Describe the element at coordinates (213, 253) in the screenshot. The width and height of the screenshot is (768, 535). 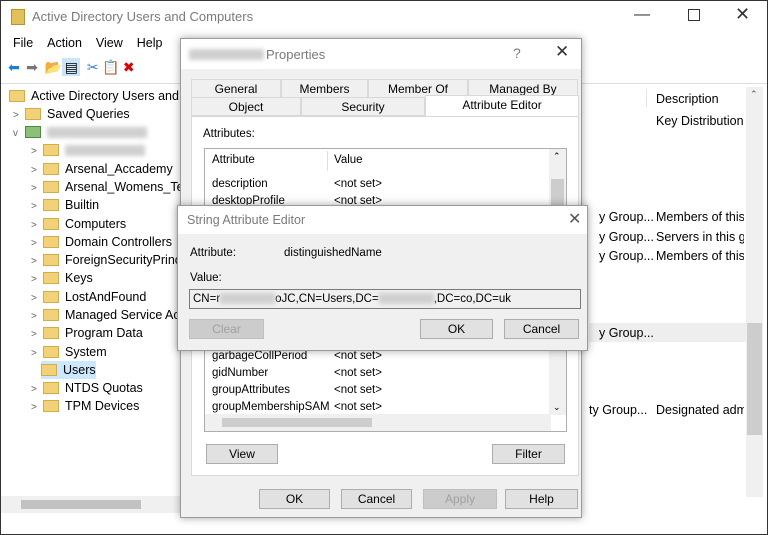
I see `attribute-label: Attribute:` at that location.